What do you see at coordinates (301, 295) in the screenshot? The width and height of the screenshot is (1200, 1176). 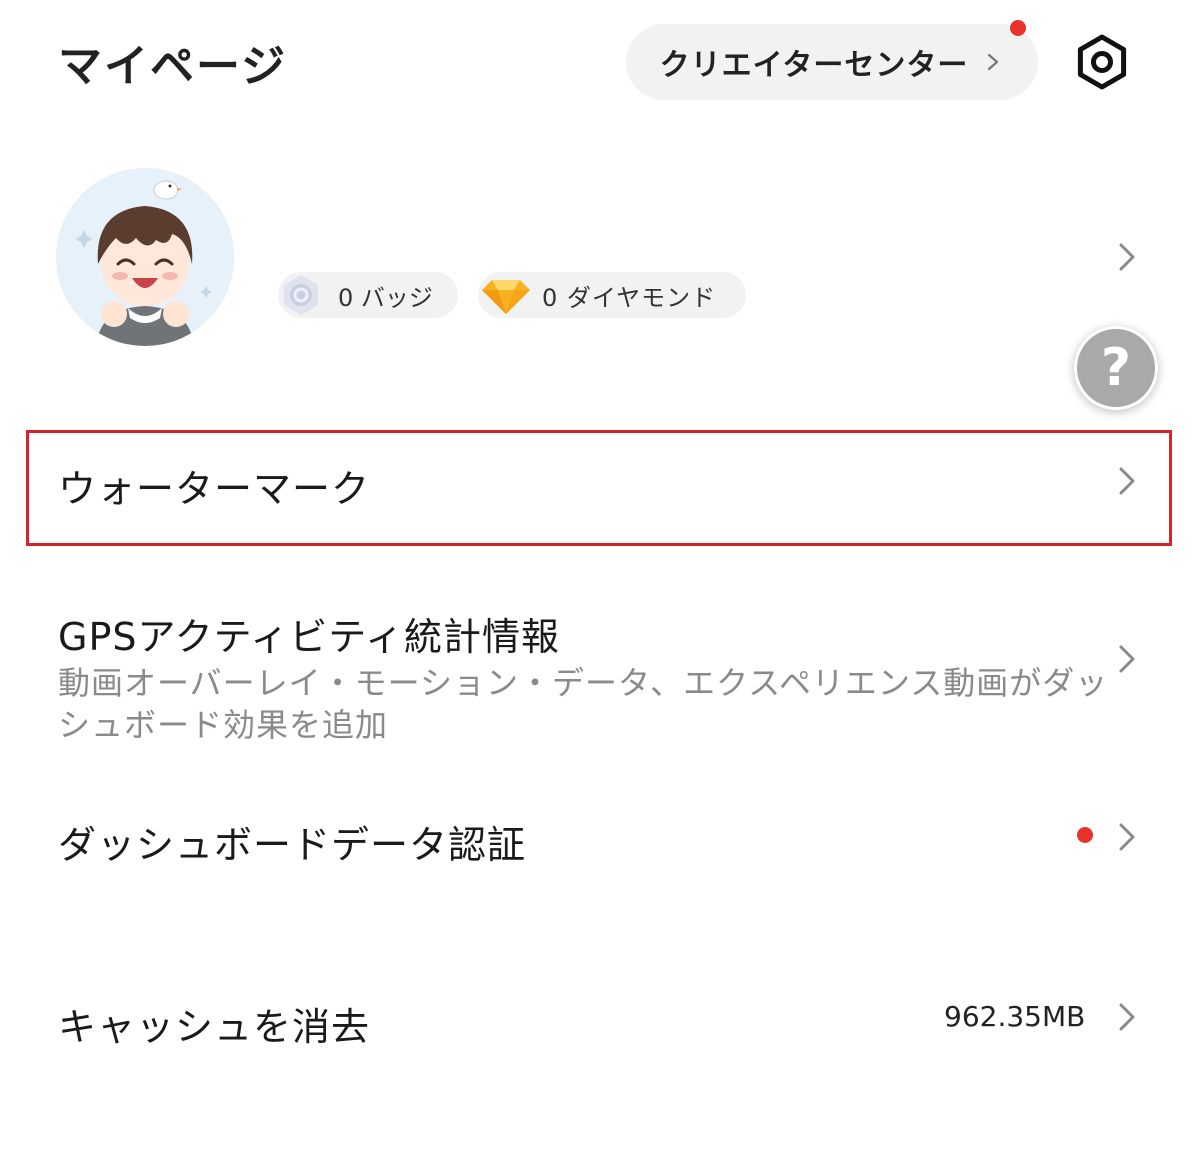 I see `badge-medal-icon` at bounding box center [301, 295].